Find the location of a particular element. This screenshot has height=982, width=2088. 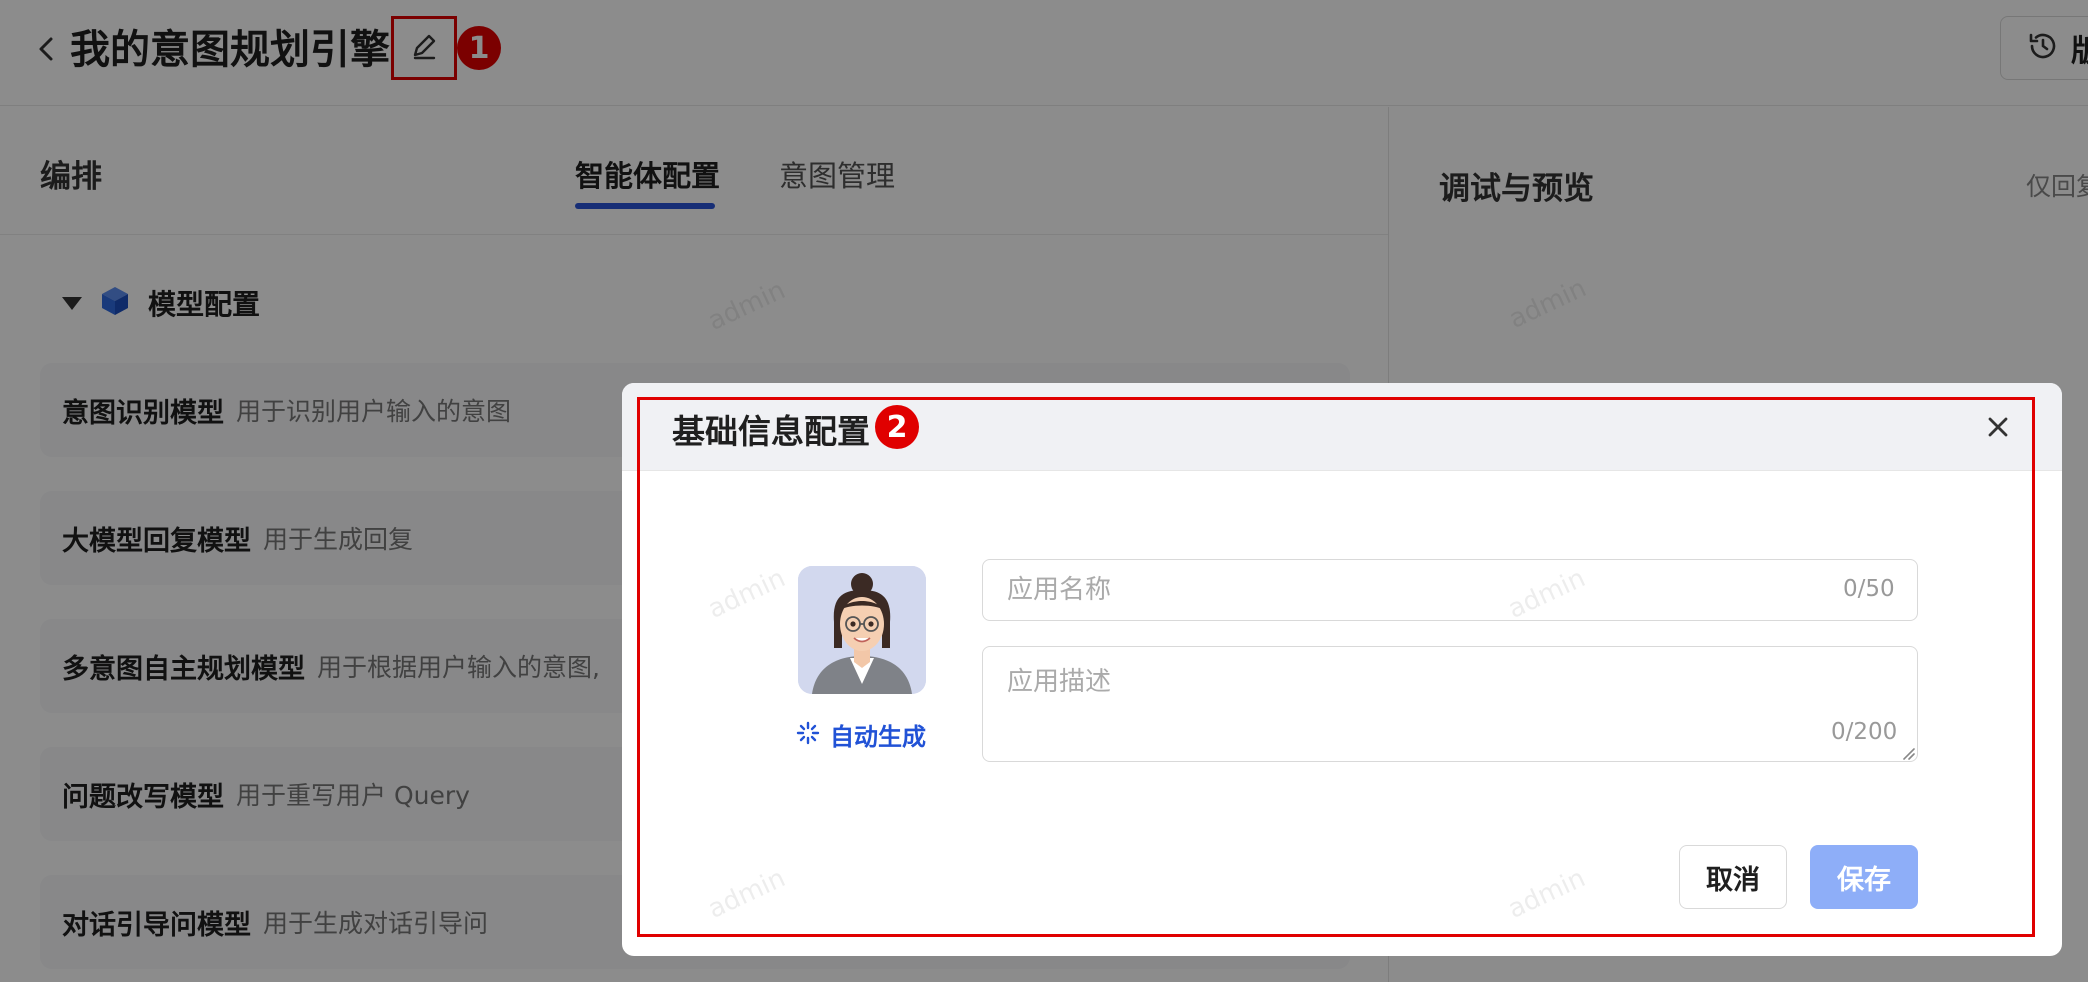

avatar-illustration is located at coordinates (862, 630).